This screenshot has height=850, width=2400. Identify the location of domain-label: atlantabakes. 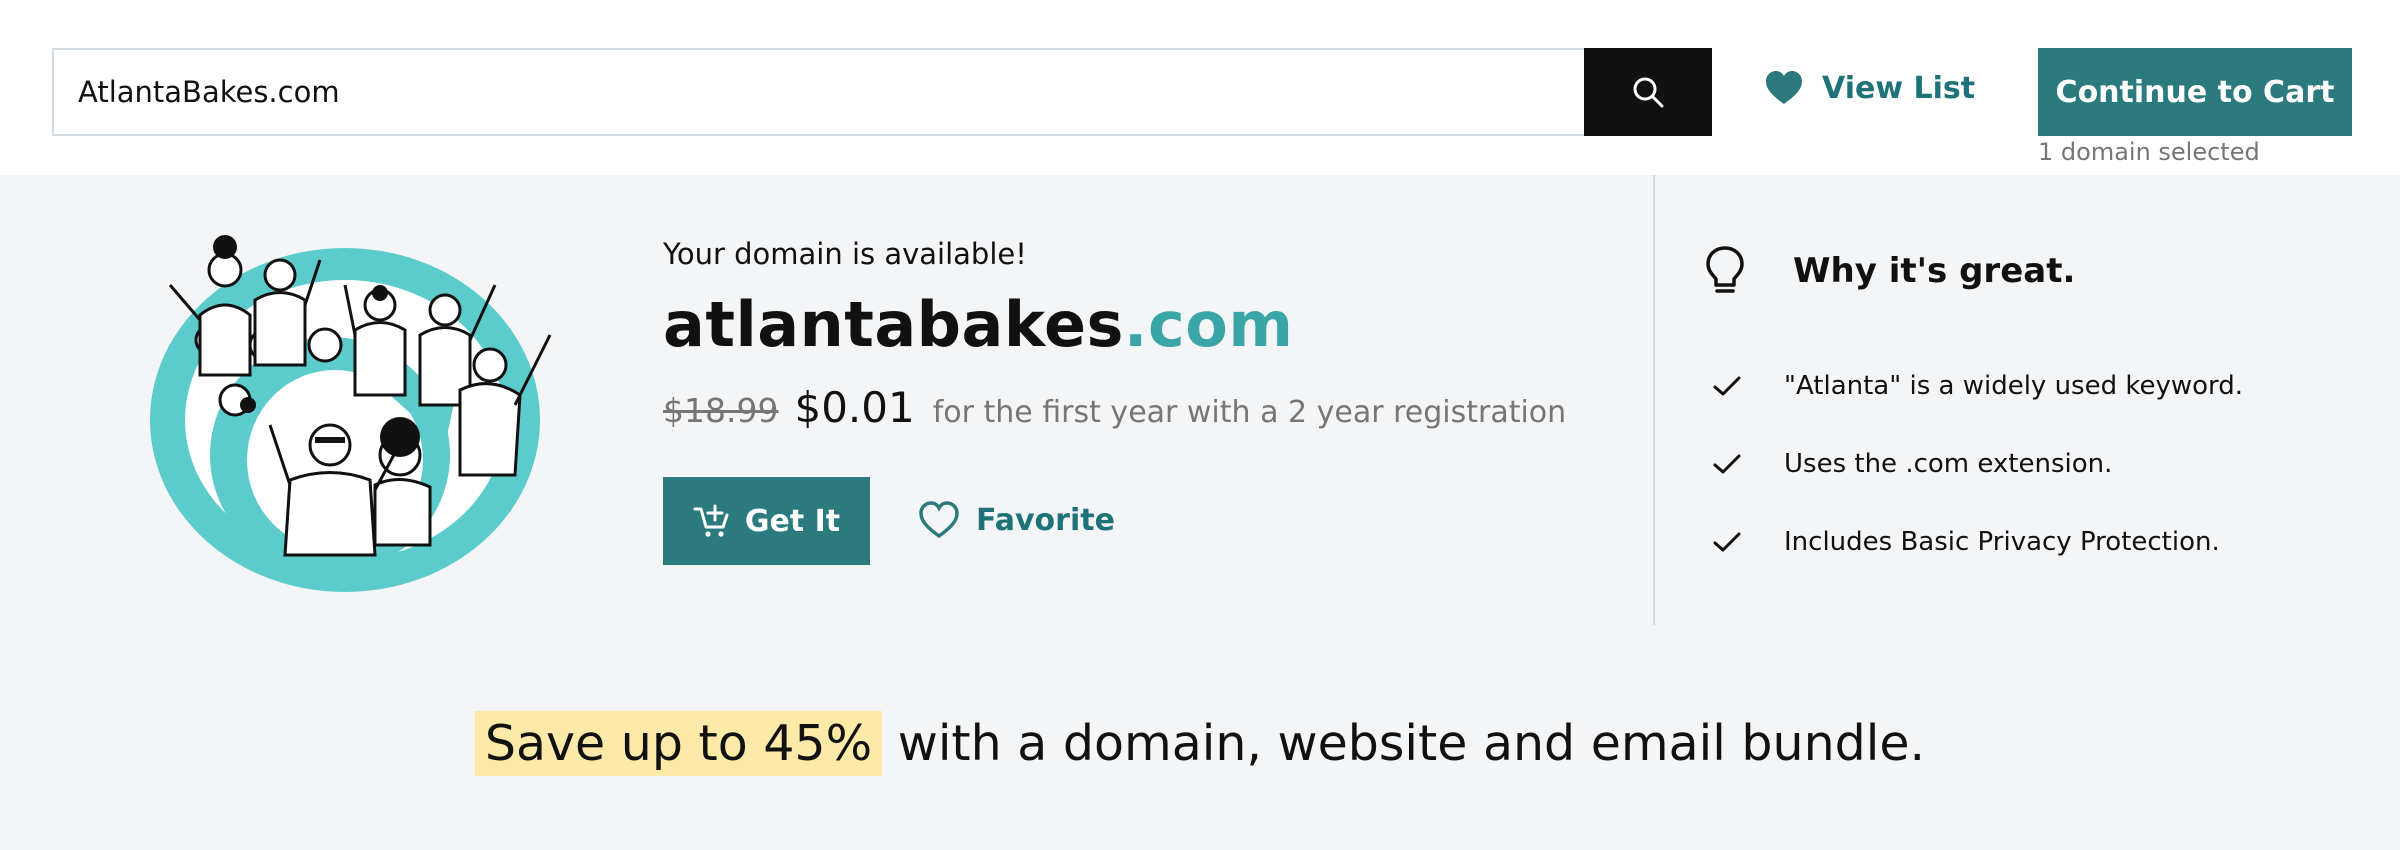
(893, 324).